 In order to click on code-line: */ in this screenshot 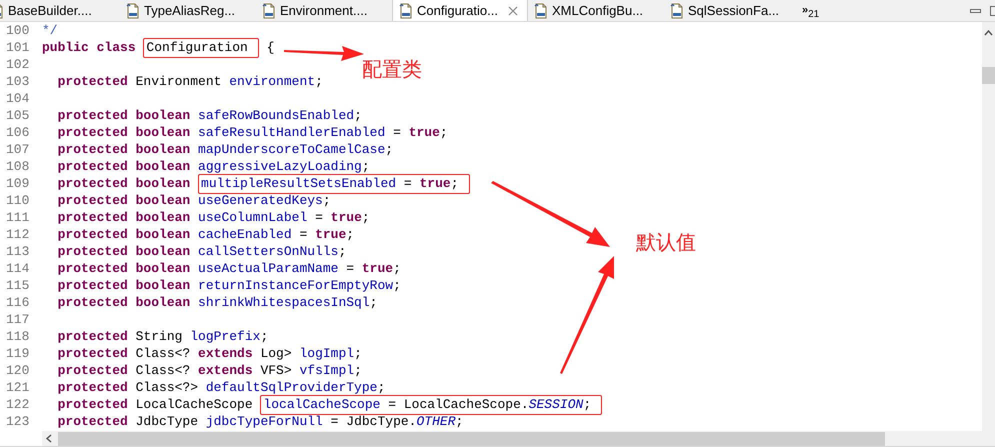, I will do `click(50, 30)`.